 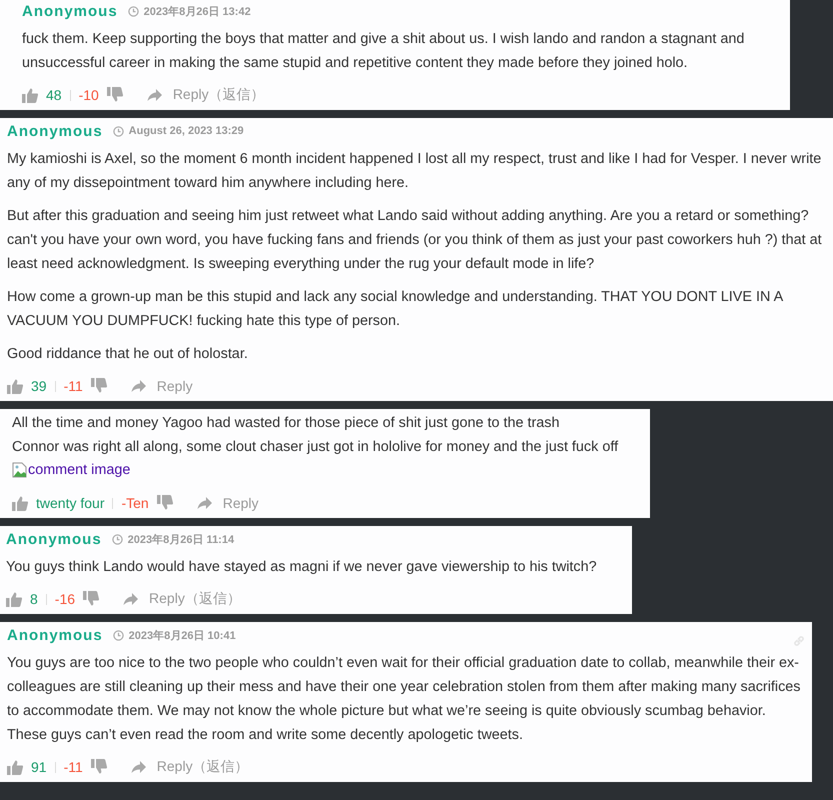 I want to click on dislike-count: -10, so click(x=88, y=95).